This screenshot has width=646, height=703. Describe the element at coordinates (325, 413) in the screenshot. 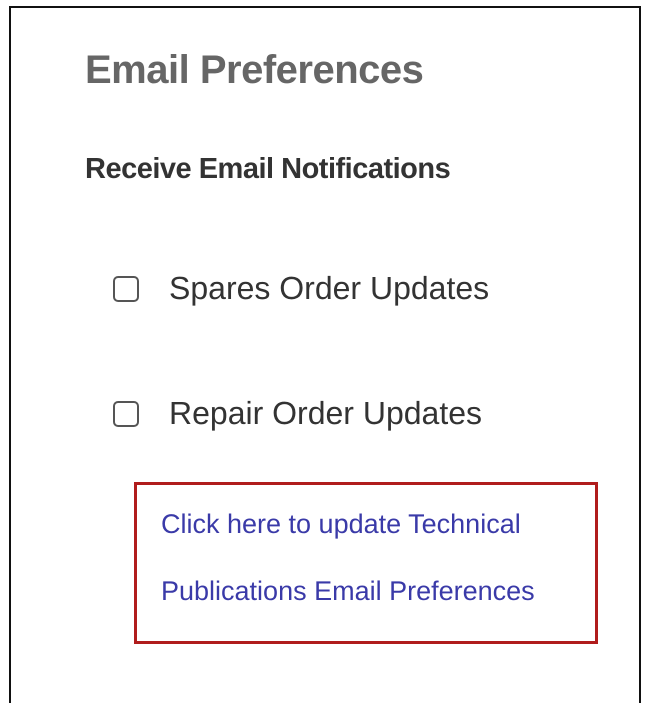

I see `checkbox-label: Repair Order Updates` at that location.